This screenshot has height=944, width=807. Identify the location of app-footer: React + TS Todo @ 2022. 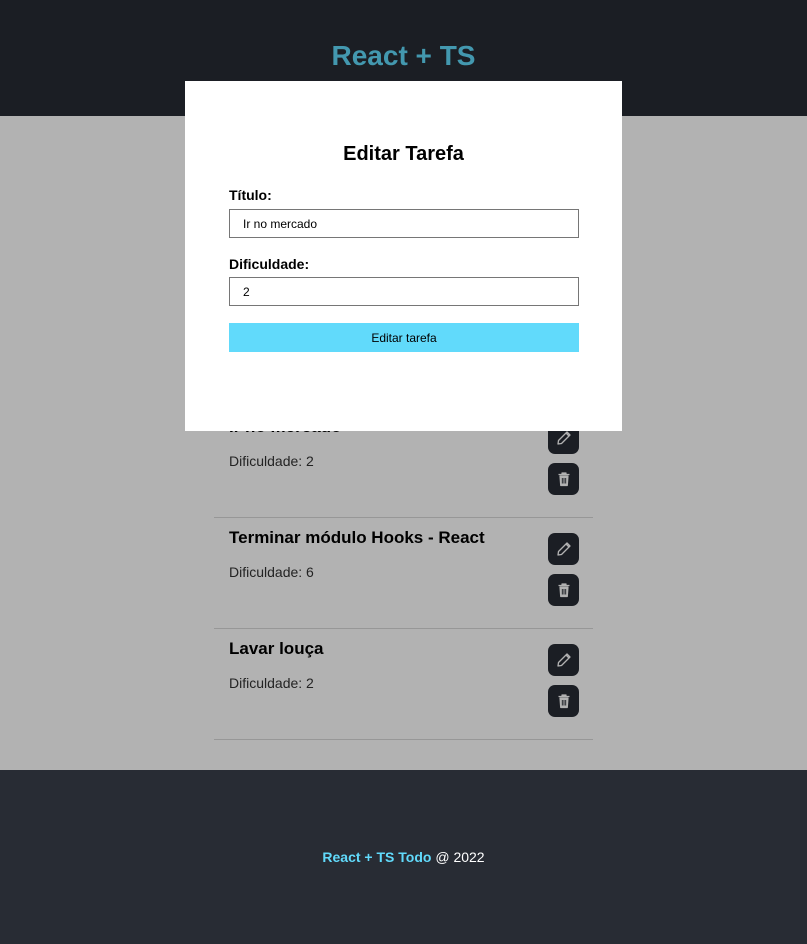
(403, 874).